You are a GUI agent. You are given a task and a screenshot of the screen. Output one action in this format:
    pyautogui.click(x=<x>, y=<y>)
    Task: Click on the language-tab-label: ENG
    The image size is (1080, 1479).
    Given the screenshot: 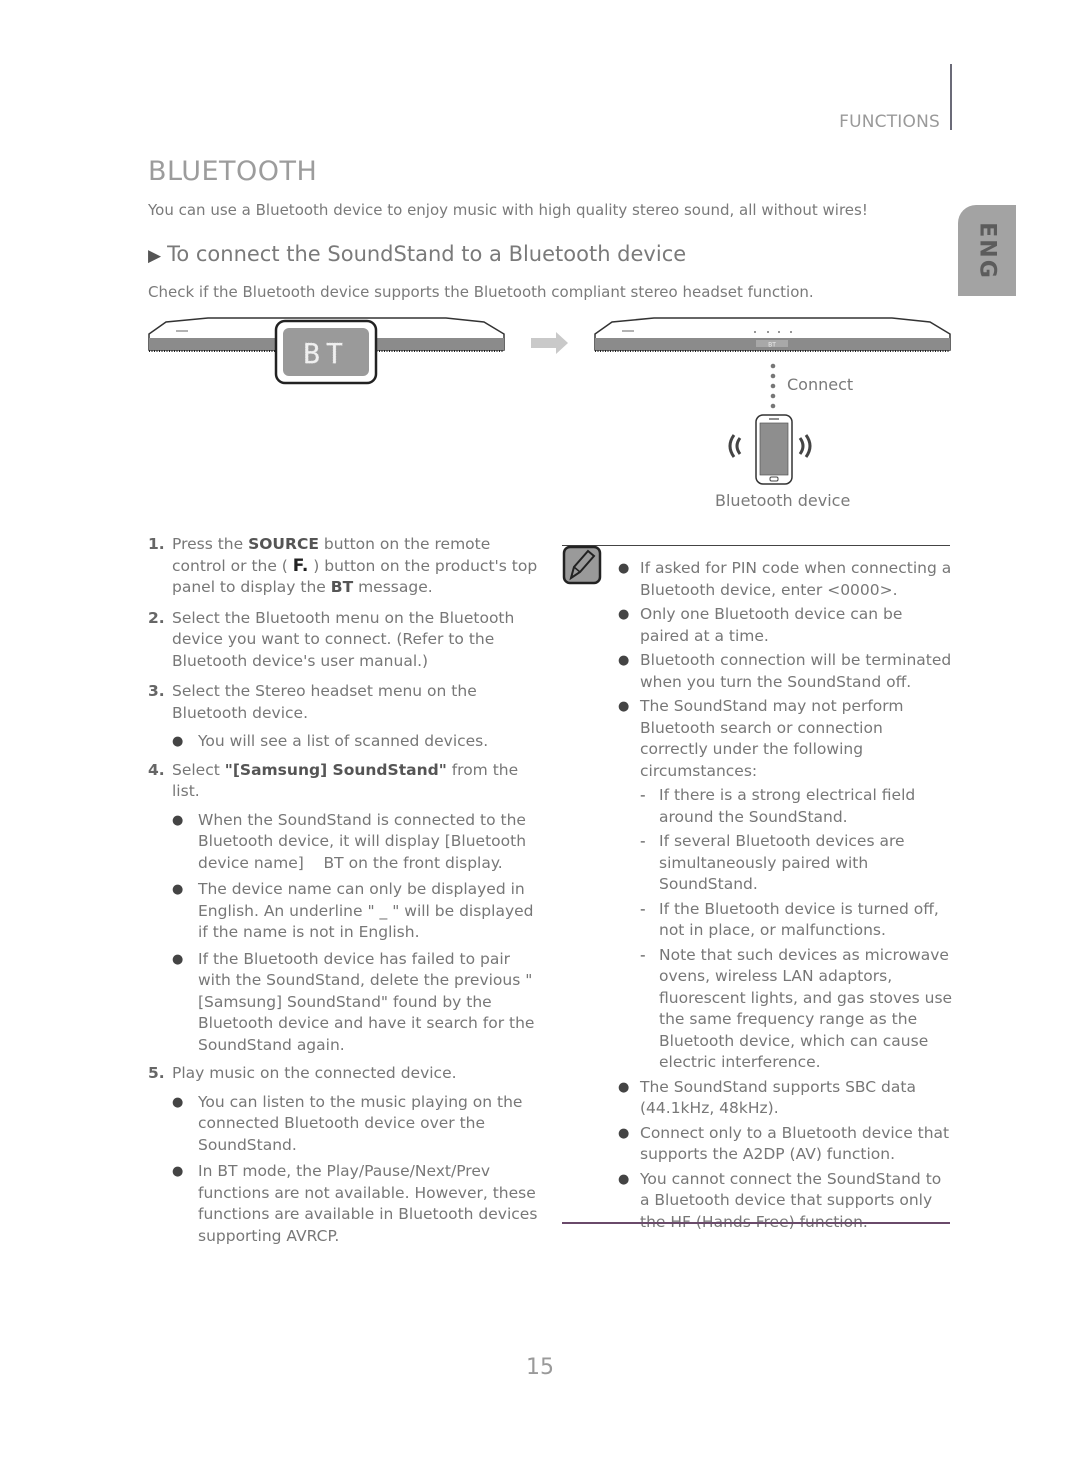 What is the action you would take?
    pyautogui.click(x=987, y=250)
    